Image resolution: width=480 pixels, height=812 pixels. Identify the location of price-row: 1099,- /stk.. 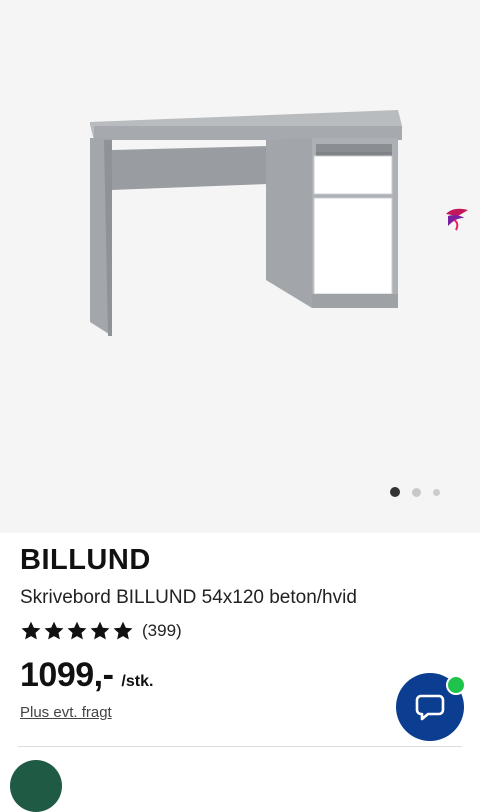
(86, 675).